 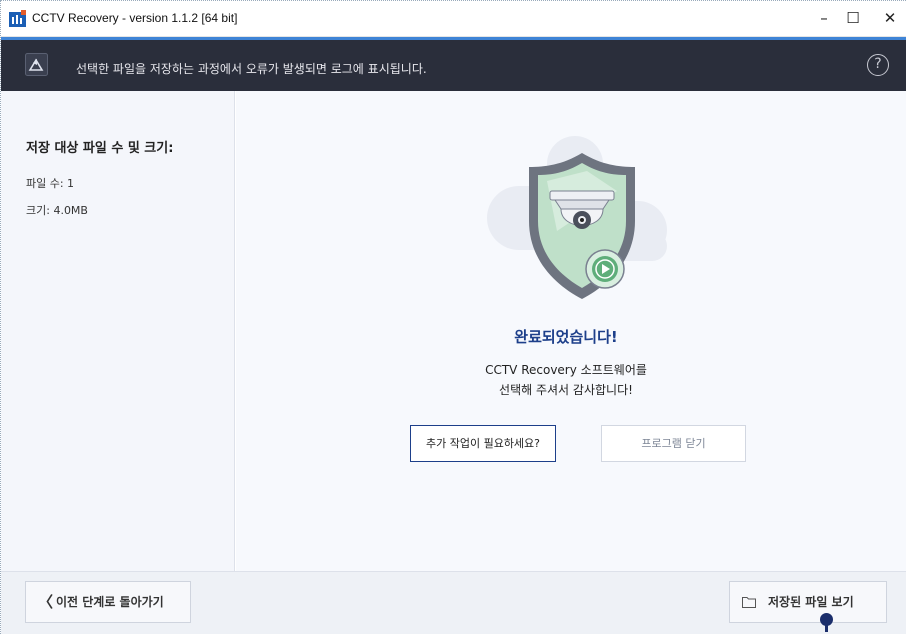 I want to click on view-saved-files-label: 저장된 파일 보기, so click(x=811, y=602).